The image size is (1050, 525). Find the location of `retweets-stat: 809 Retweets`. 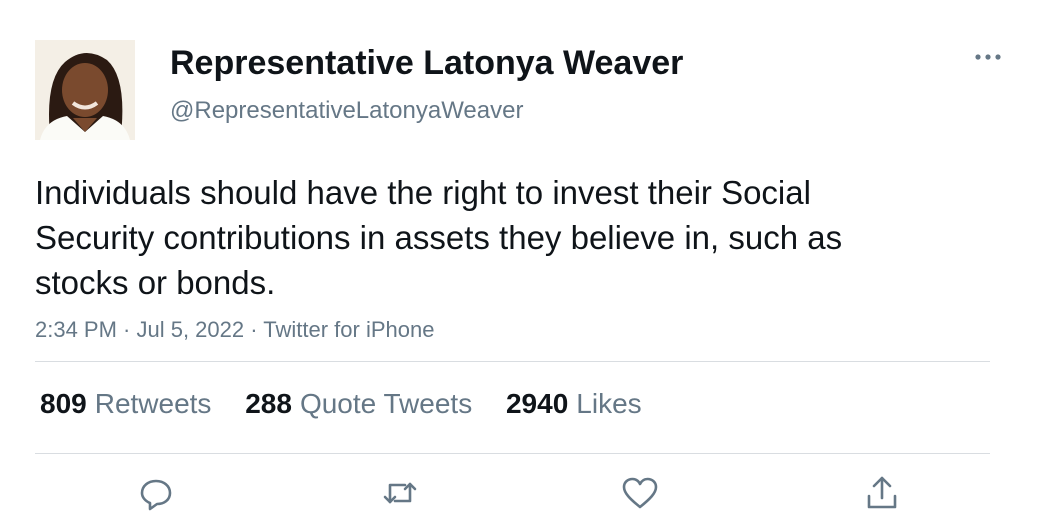

retweets-stat: 809 Retweets is located at coordinates (125, 404).